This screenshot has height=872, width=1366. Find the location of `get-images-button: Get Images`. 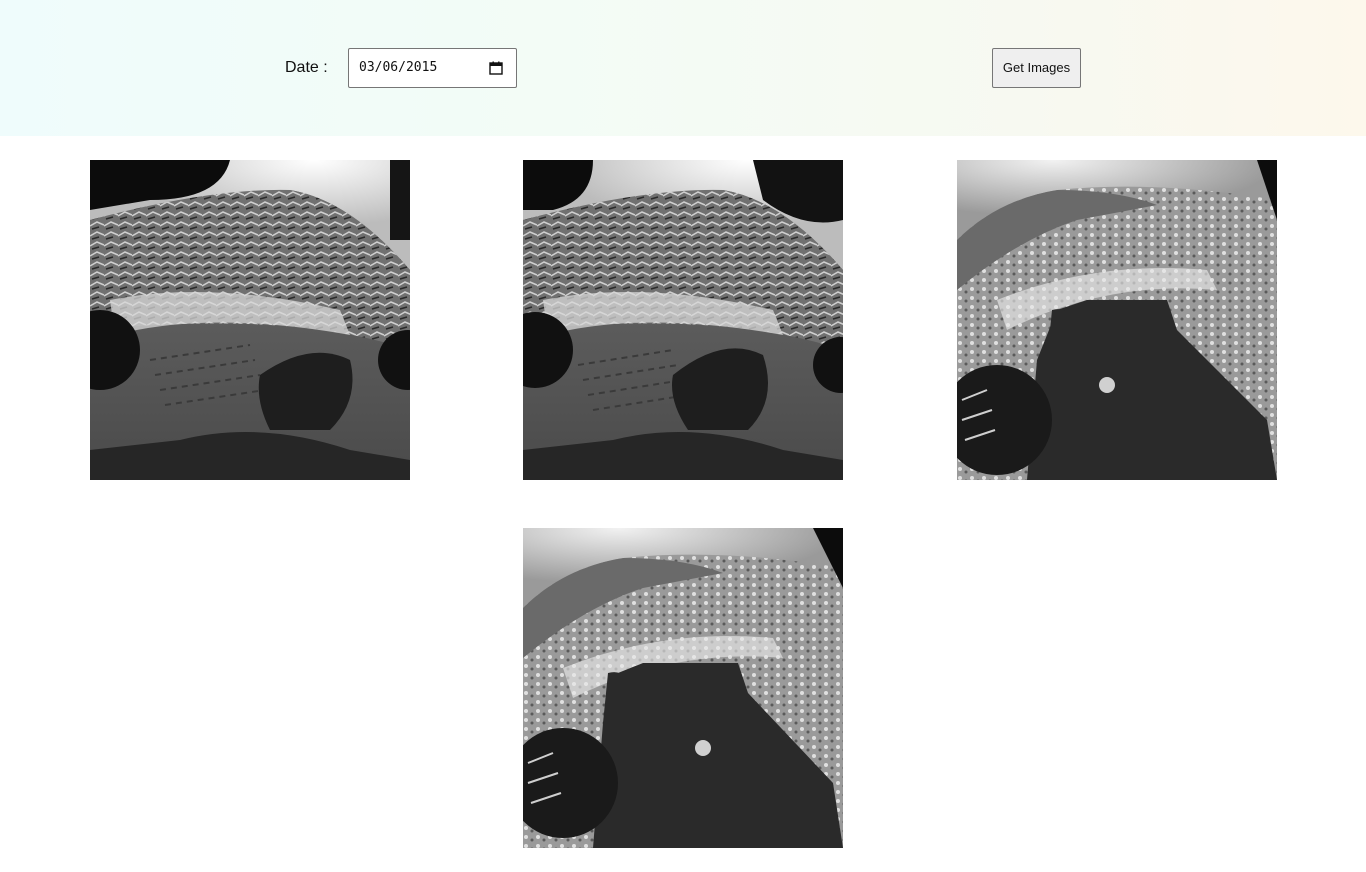

get-images-button: Get Images is located at coordinates (1036, 68).